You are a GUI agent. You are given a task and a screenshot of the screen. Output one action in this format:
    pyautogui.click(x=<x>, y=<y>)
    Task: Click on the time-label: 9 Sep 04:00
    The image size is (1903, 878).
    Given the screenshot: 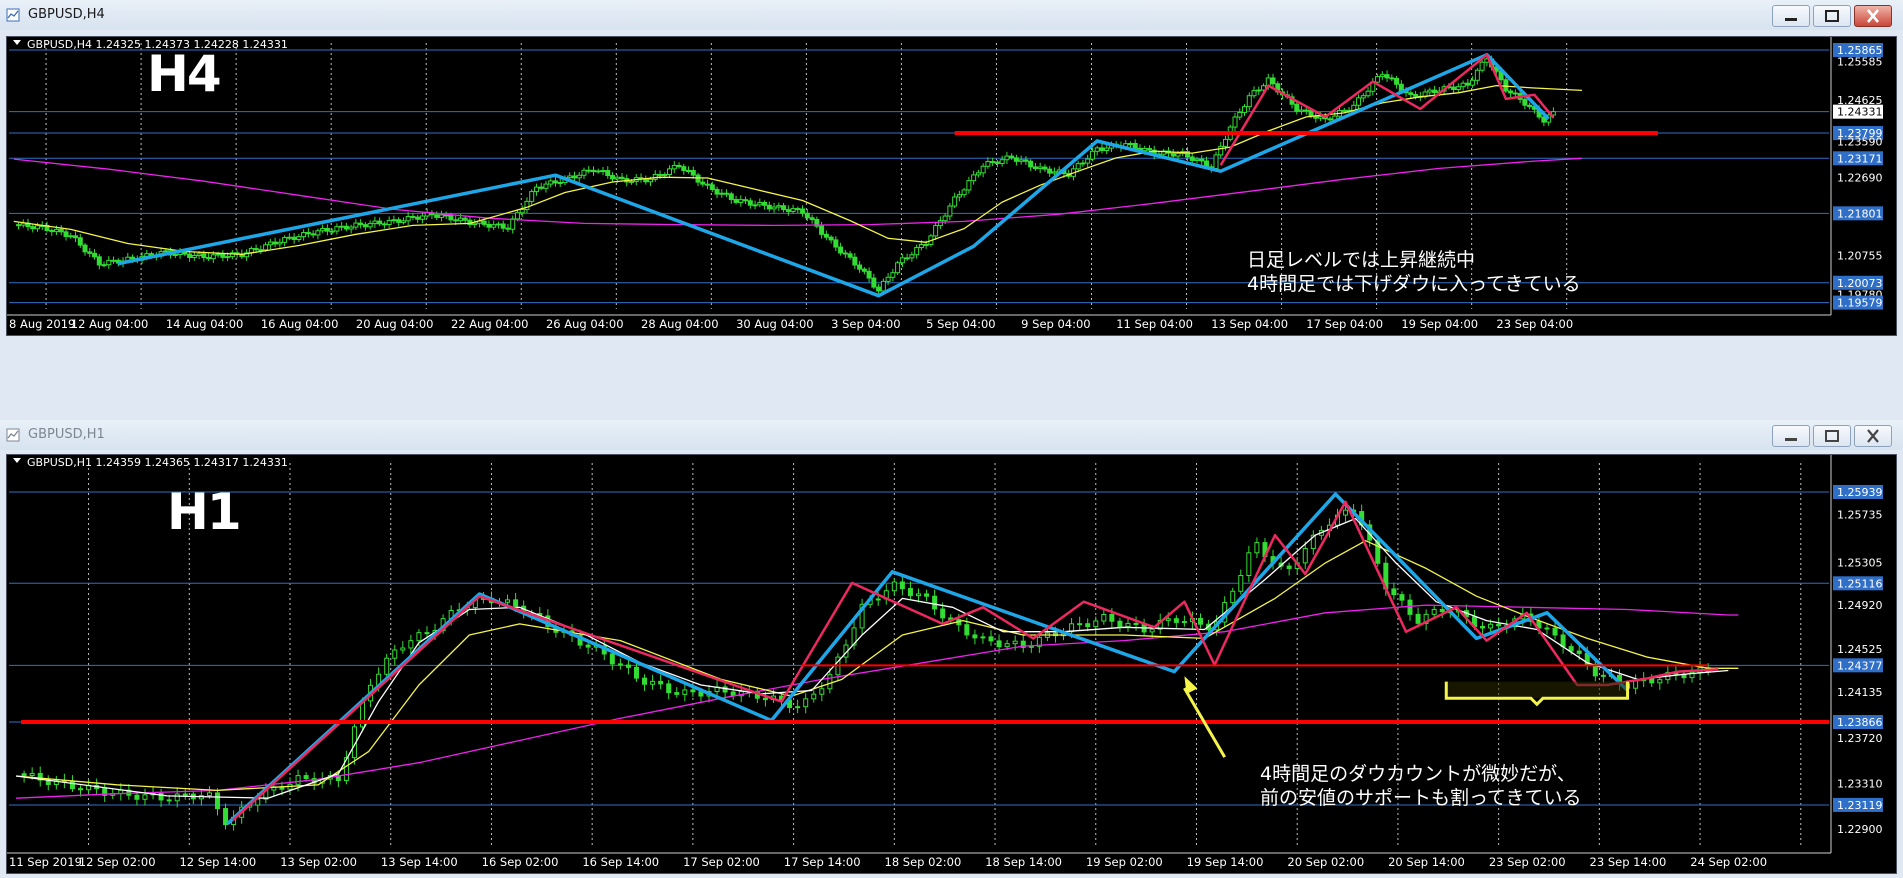 What is the action you would take?
    pyautogui.click(x=1055, y=324)
    